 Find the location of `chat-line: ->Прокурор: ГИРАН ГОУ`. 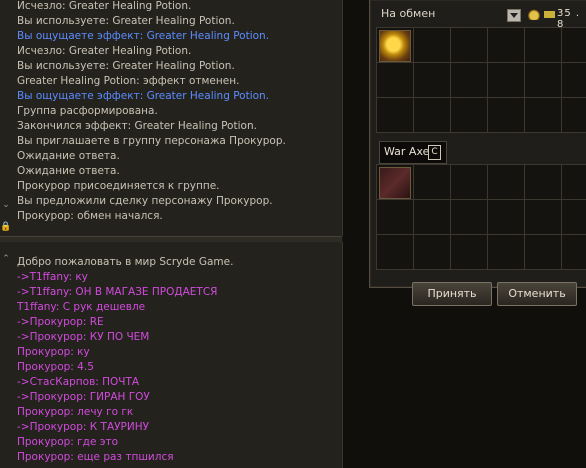

chat-line: ->Прокурор: ГИРАН ГОУ is located at coordinates (83, 397).